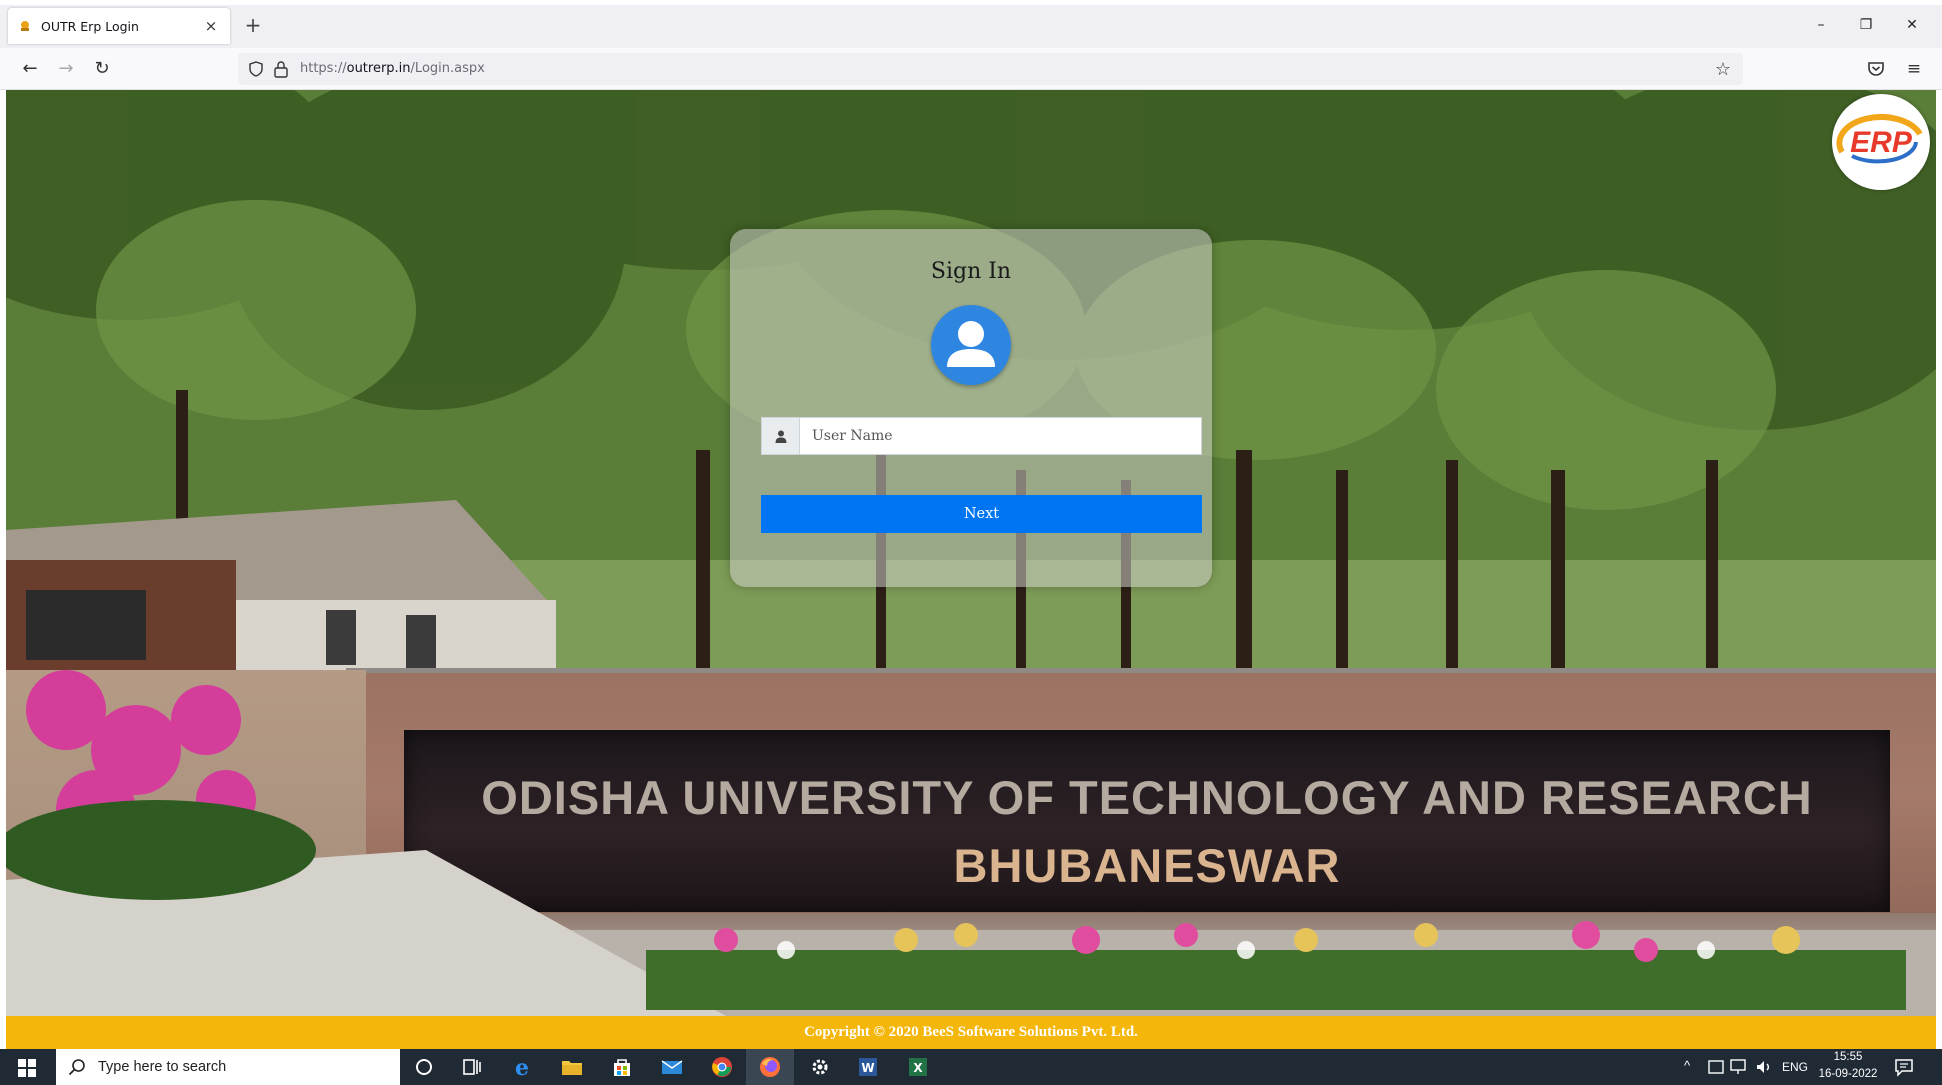 This screenshot has height=1085, width=1942. Describe the element at coordinates (1866, 25) in the screenshot. I see `restore-window-button: ❐` at that location.